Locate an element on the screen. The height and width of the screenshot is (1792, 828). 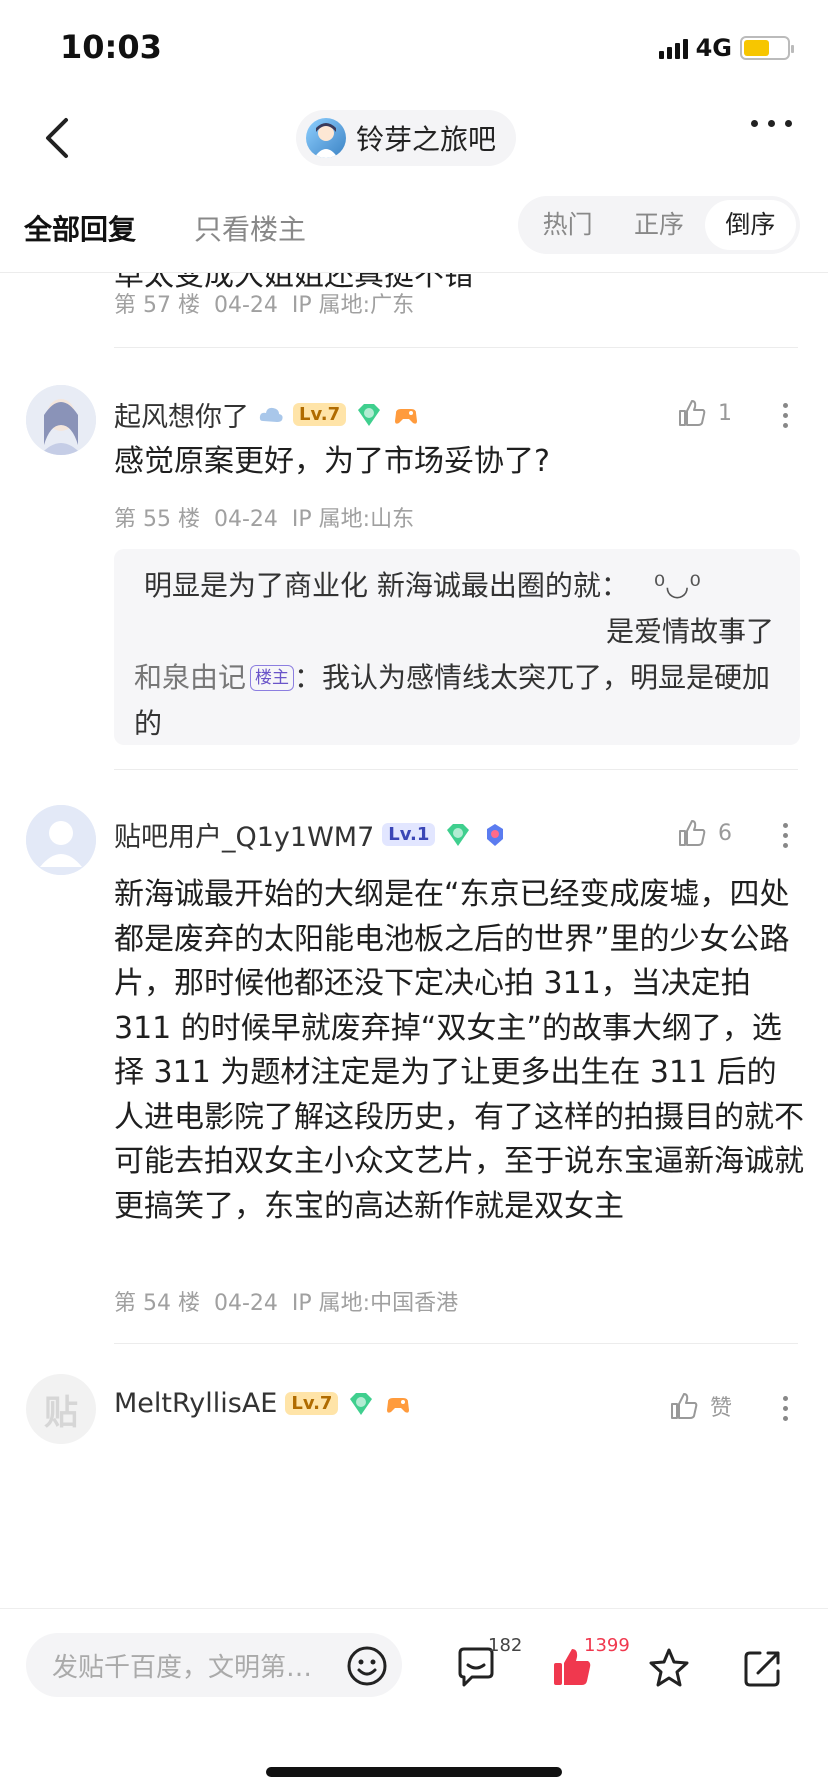
forum-avatar is located at coordinates (326, 138).